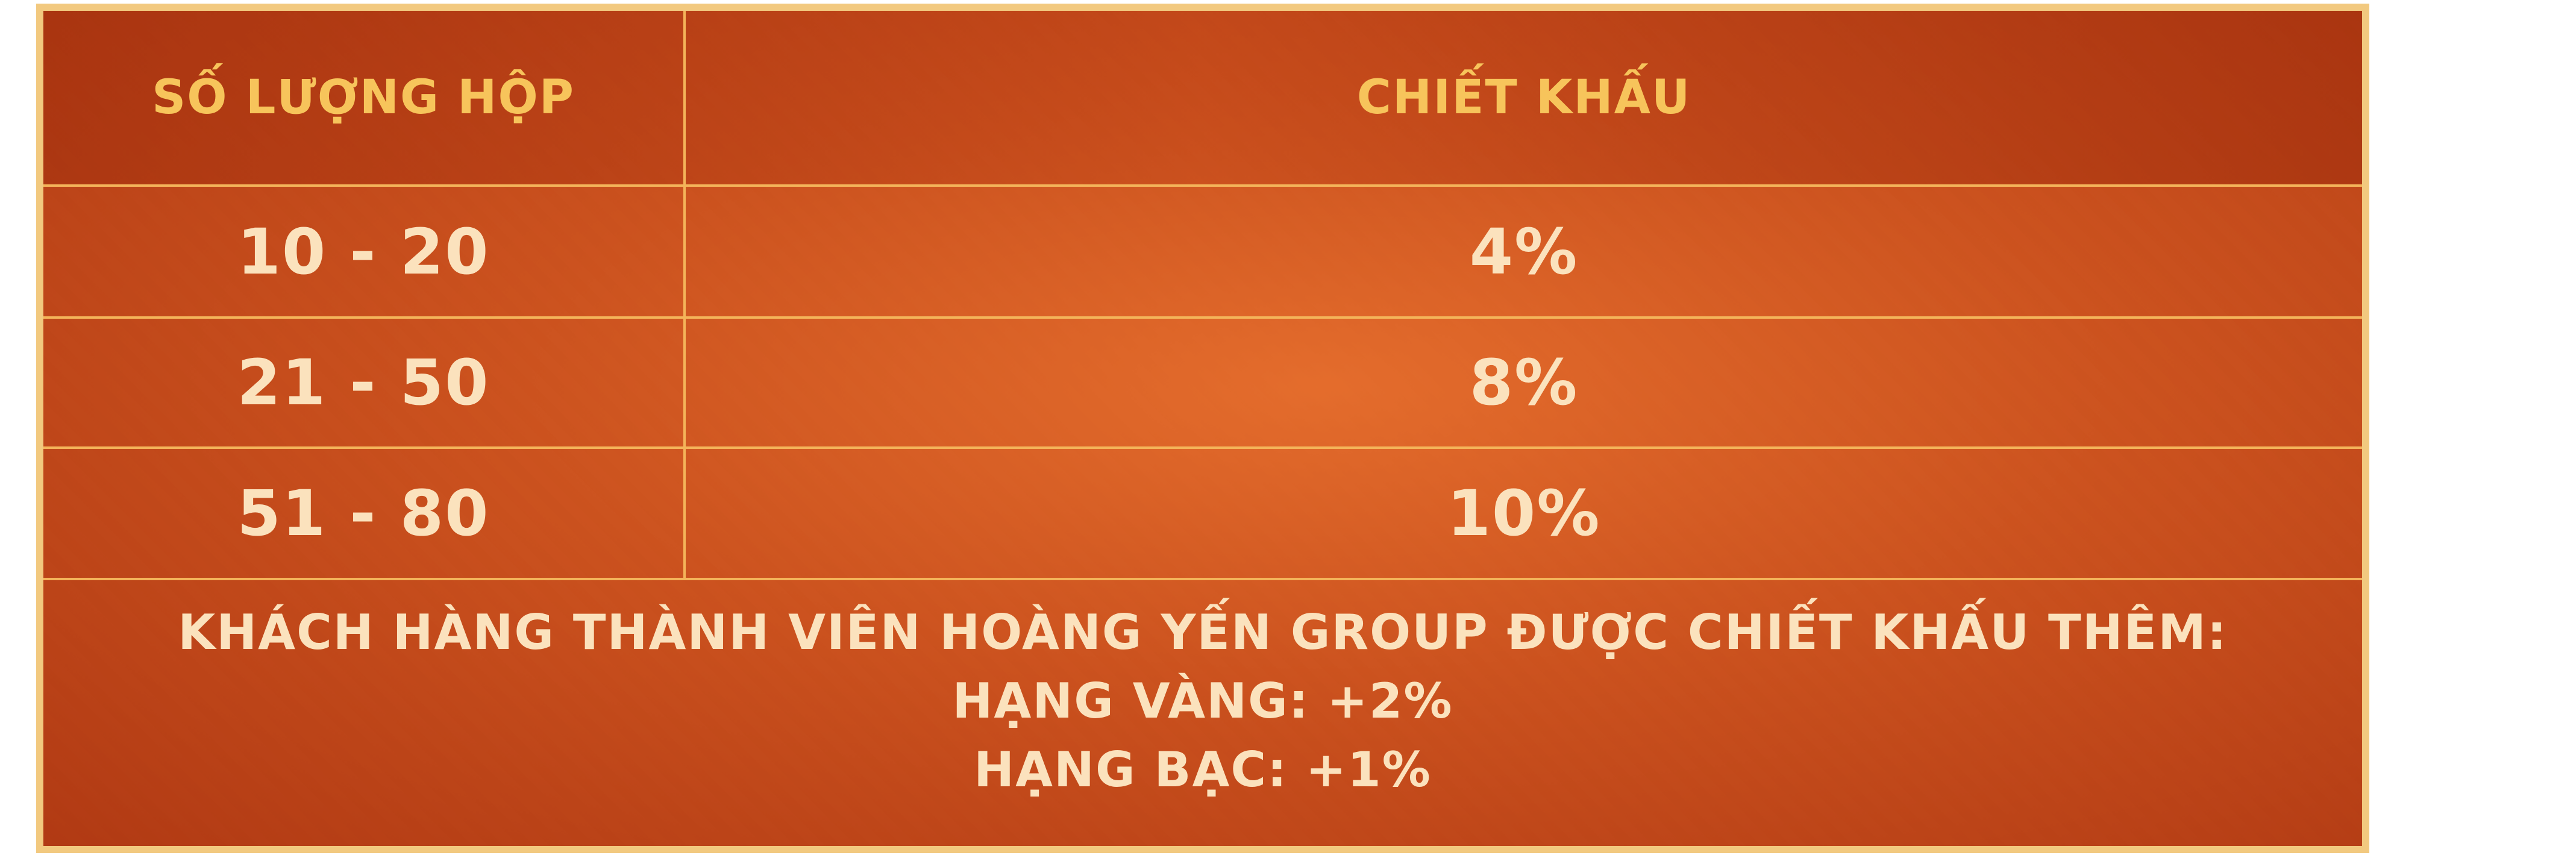 This screenshot has height=861, width=2576. What do you see at coordinates (1202, 700) in the screenshot?
I see `note-gold-tier: HẠNG VÀNG: +2%` at bounding box center [1202, 700].